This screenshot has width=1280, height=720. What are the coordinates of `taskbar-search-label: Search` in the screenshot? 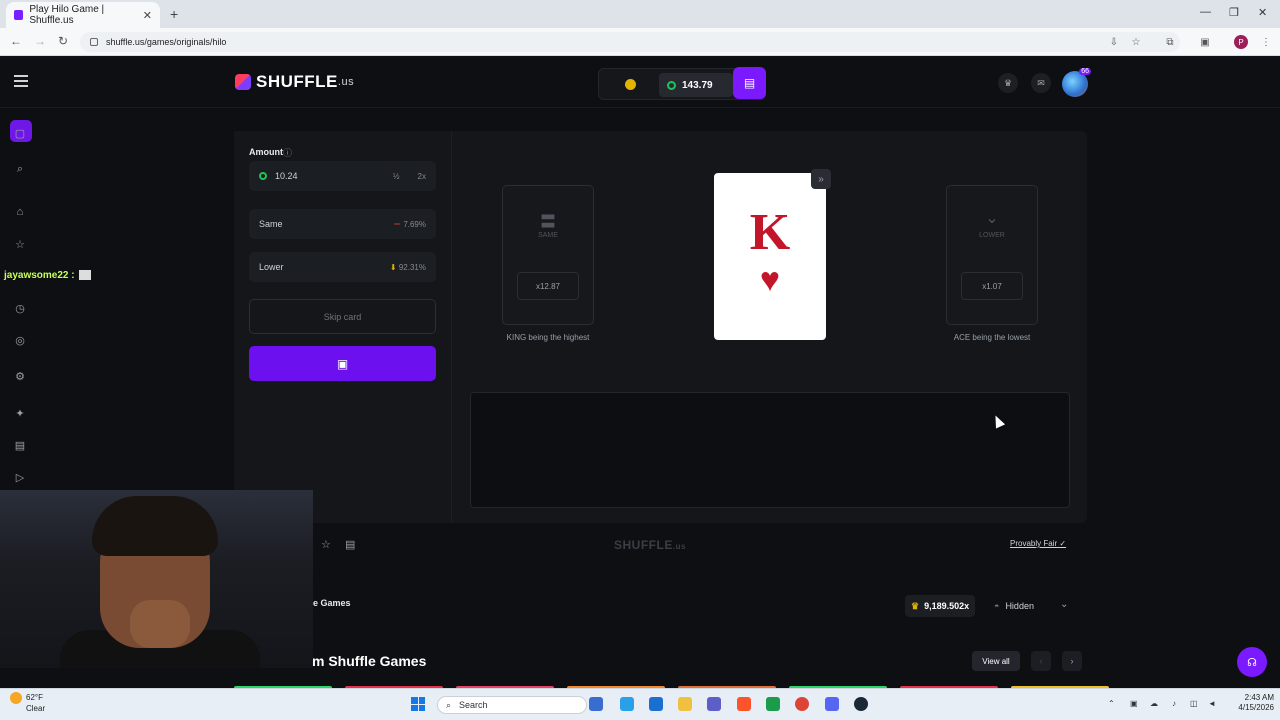 It's located at (473, 705).